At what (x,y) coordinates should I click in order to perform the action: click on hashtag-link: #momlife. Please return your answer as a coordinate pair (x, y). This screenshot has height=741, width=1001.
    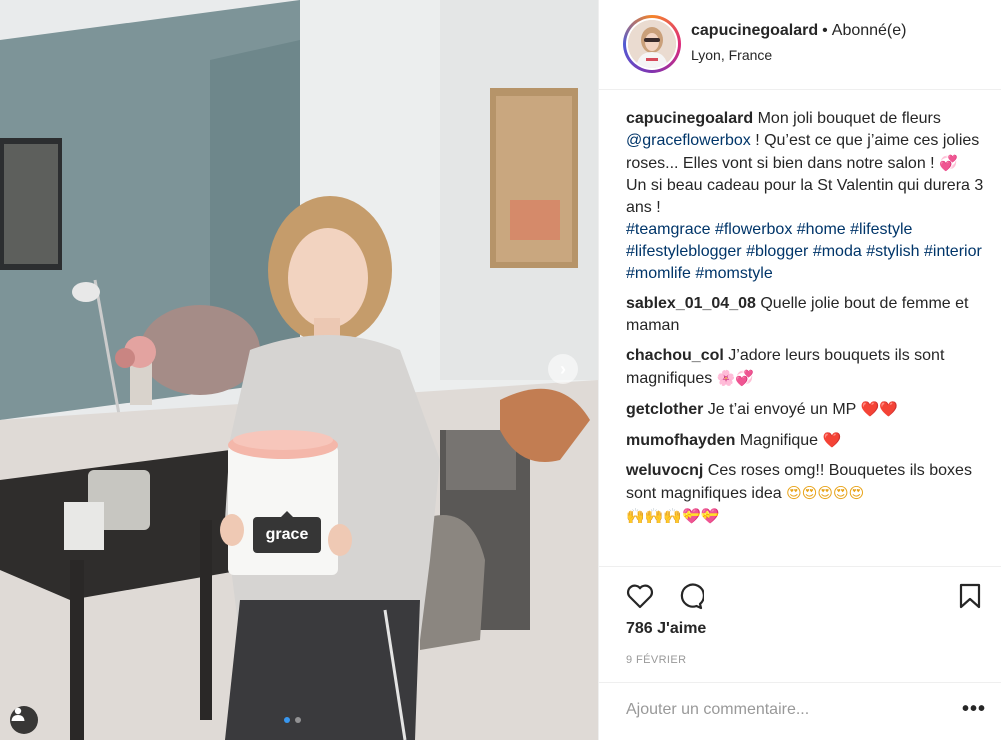
    Looking at the image, I should click on (658, 273).